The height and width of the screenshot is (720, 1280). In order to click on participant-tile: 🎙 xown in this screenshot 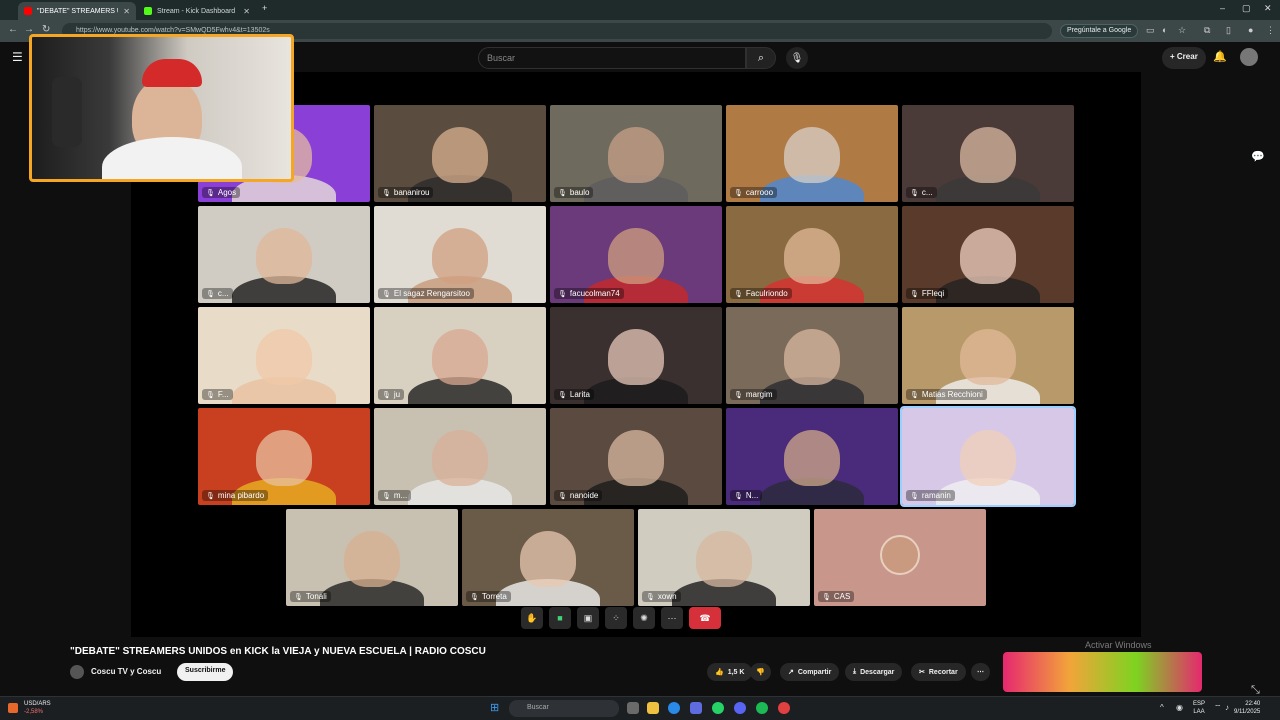, I will do `click(724, 557)`.